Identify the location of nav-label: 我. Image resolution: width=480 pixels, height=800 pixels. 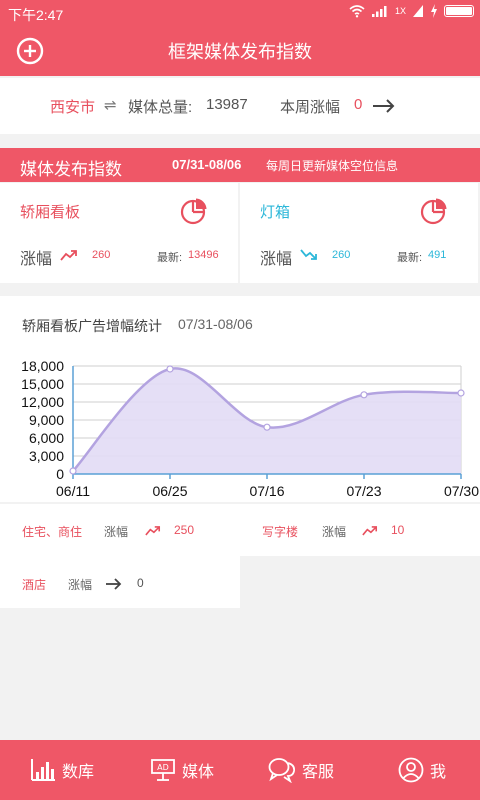
(438, 772).